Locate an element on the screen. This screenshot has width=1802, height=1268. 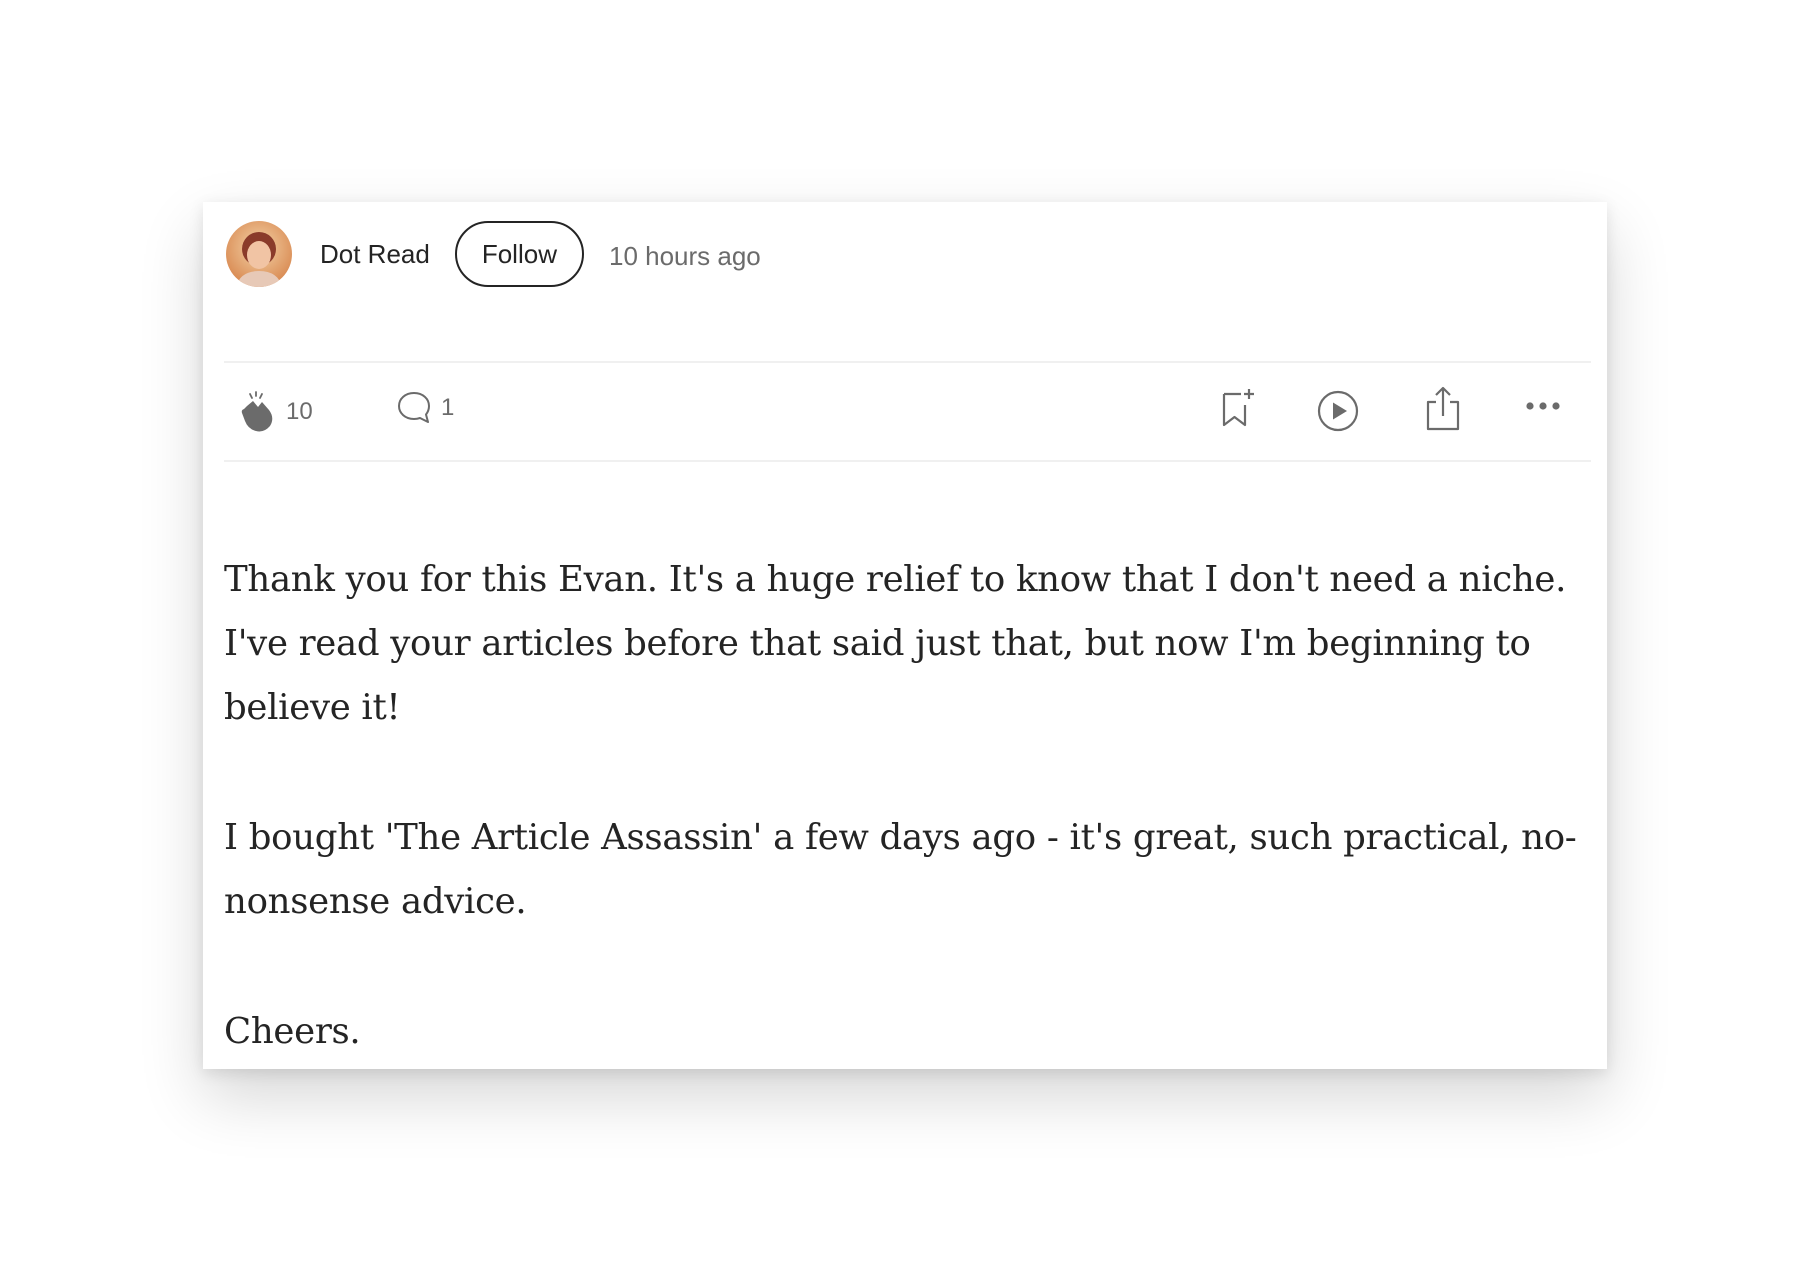
listen-button is located at coordinates (1338, 411).